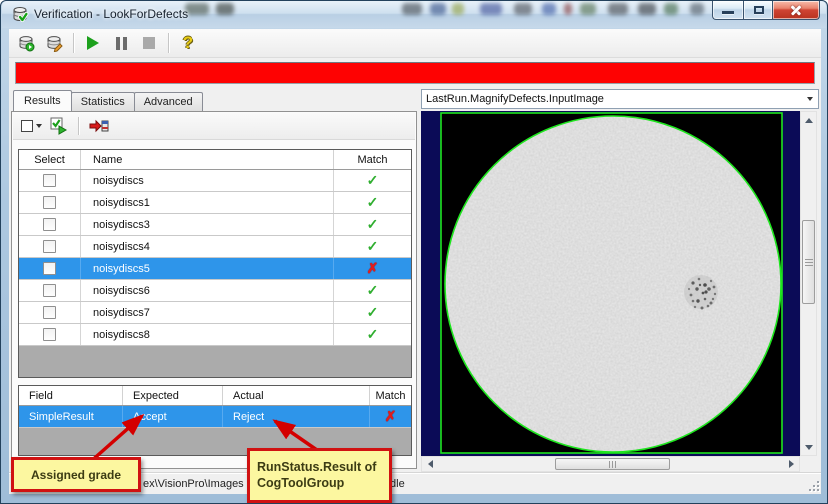 This screenshot has height=504, width=828. I want to click on run-button, so click(93, 43).